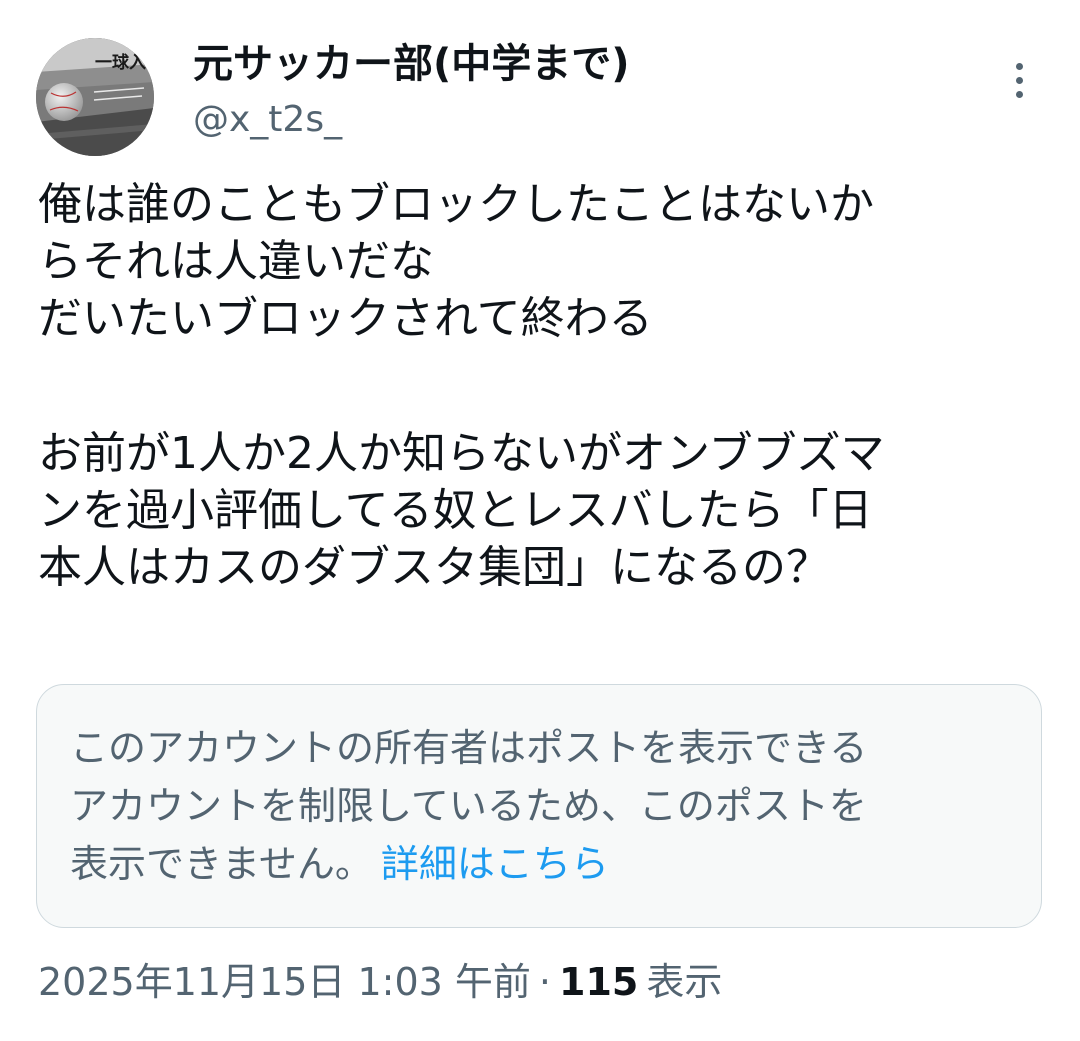 This screenshot has width=1080, height=1041. I want to click on post-text-line: 本人はカスのダブスタ集団」になるの？, so click(434, 567).